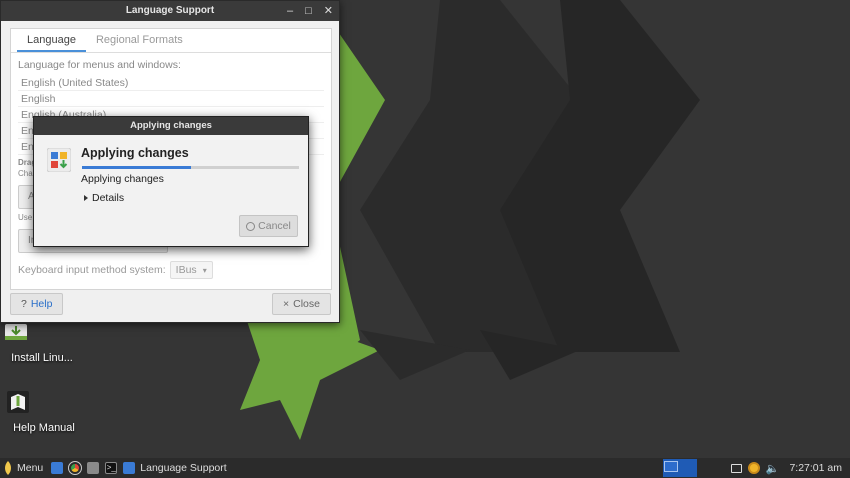  I want to click on list-item: English (United States), so click(171, 83).